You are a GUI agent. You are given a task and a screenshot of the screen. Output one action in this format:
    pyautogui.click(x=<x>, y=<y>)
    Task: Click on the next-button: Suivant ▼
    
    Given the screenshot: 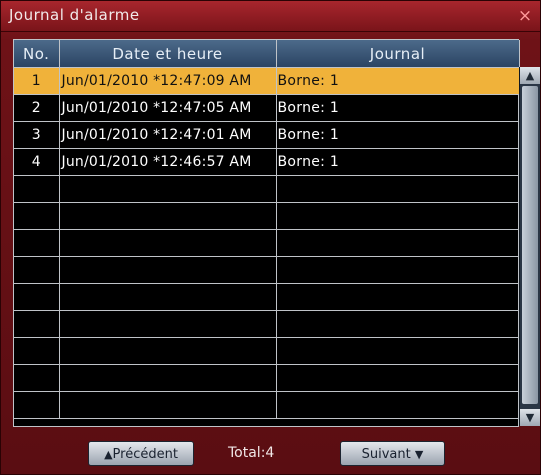 What is the action you would take?
    pyautogui.click(x=392, y=453)
    